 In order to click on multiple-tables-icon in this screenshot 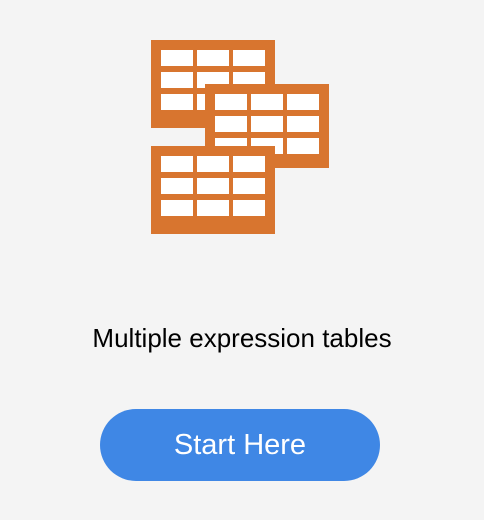, I will do `click(240, 137)`.